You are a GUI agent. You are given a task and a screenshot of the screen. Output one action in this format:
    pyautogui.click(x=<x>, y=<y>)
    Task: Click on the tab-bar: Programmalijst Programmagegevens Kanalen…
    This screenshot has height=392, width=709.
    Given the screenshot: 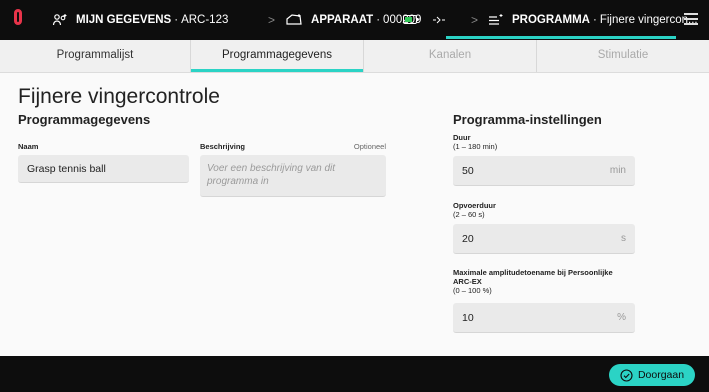 What is the action you would take?
    pyautogui.click(x=354, y=56)
    